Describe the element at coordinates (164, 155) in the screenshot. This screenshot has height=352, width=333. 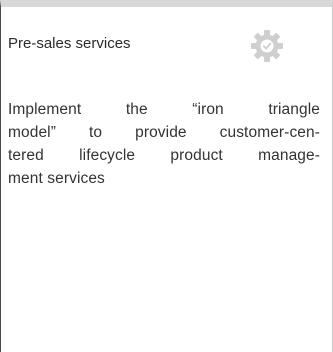
I see `description-line: tered lifecycle product manage-` at that location.